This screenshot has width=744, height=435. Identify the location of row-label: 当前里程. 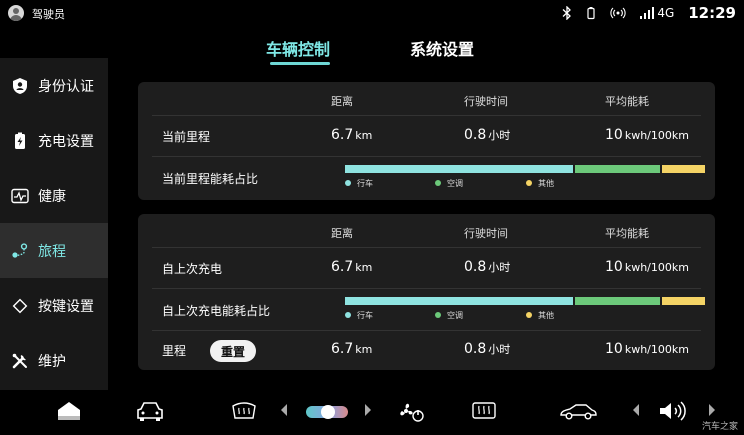
(186, 137).